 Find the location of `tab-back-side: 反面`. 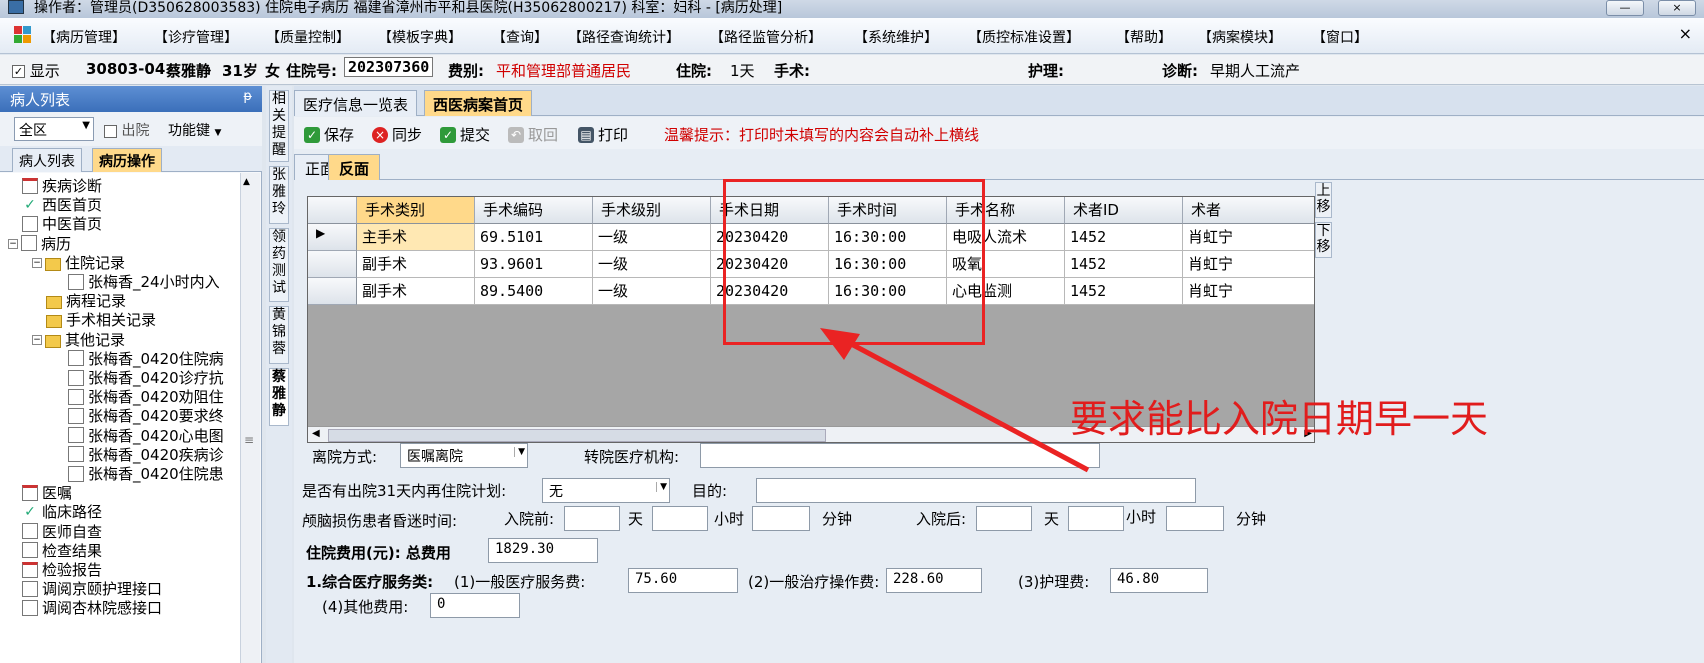

tab-back-side: 反面 is located at coordinates (354, 167).